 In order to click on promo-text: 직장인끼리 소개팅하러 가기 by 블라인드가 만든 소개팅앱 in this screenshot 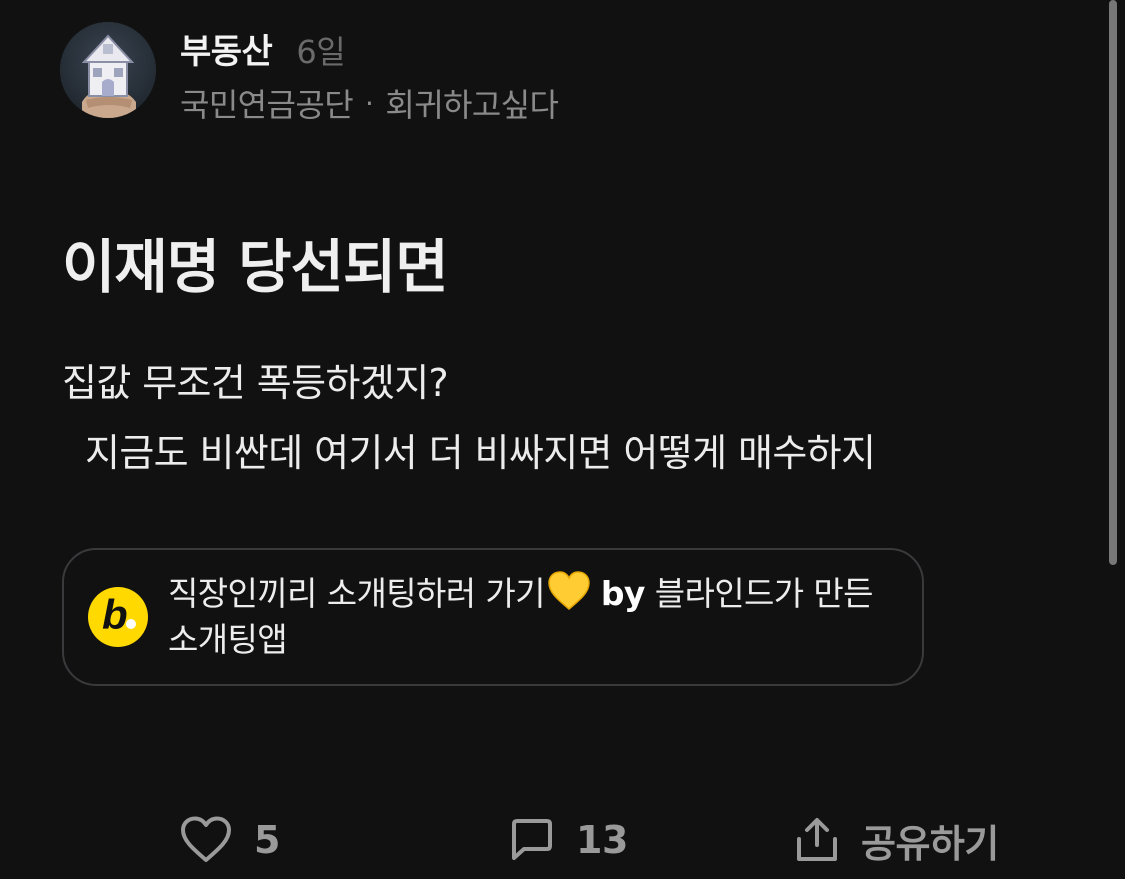, I will do `click(533, 617)`.